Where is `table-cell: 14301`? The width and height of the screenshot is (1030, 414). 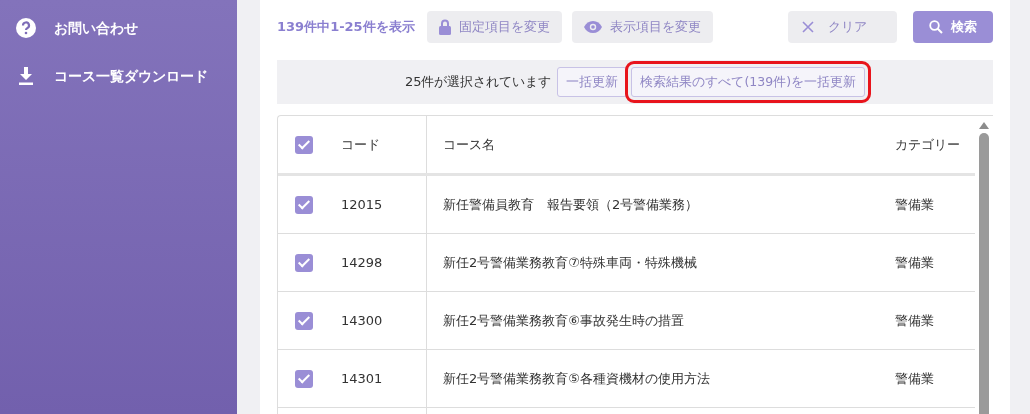 table-cell: 14301 is located at coordinates (362, 378).